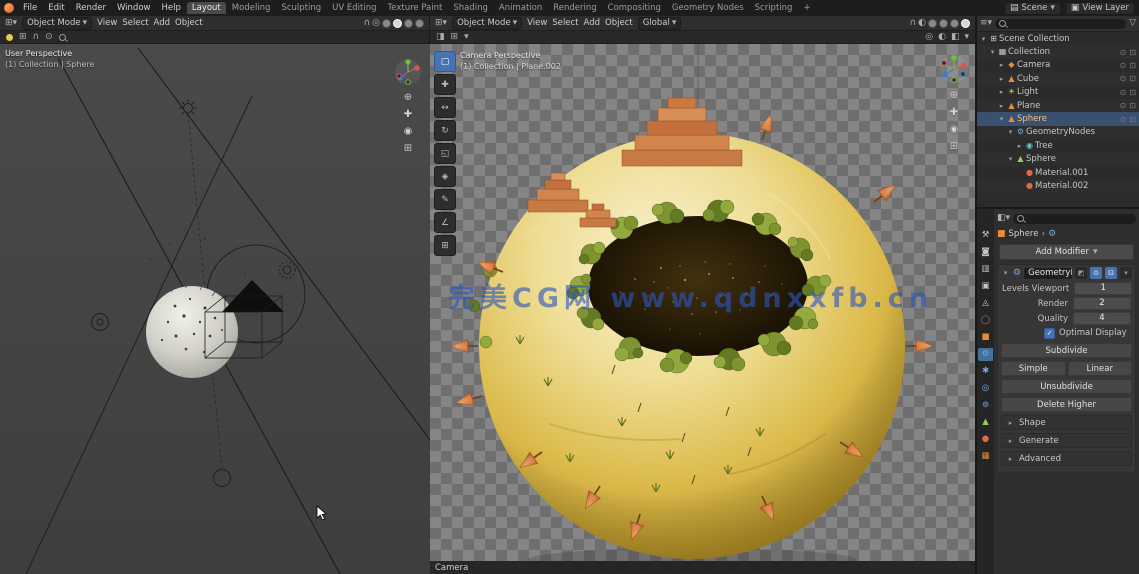 The width and height of the screenshot is (1139, 574). What do you see at coordinates (206, 8) in the screenshot?
I see `workspace-tab-layout: Layout` at bounding box center [206, 8].